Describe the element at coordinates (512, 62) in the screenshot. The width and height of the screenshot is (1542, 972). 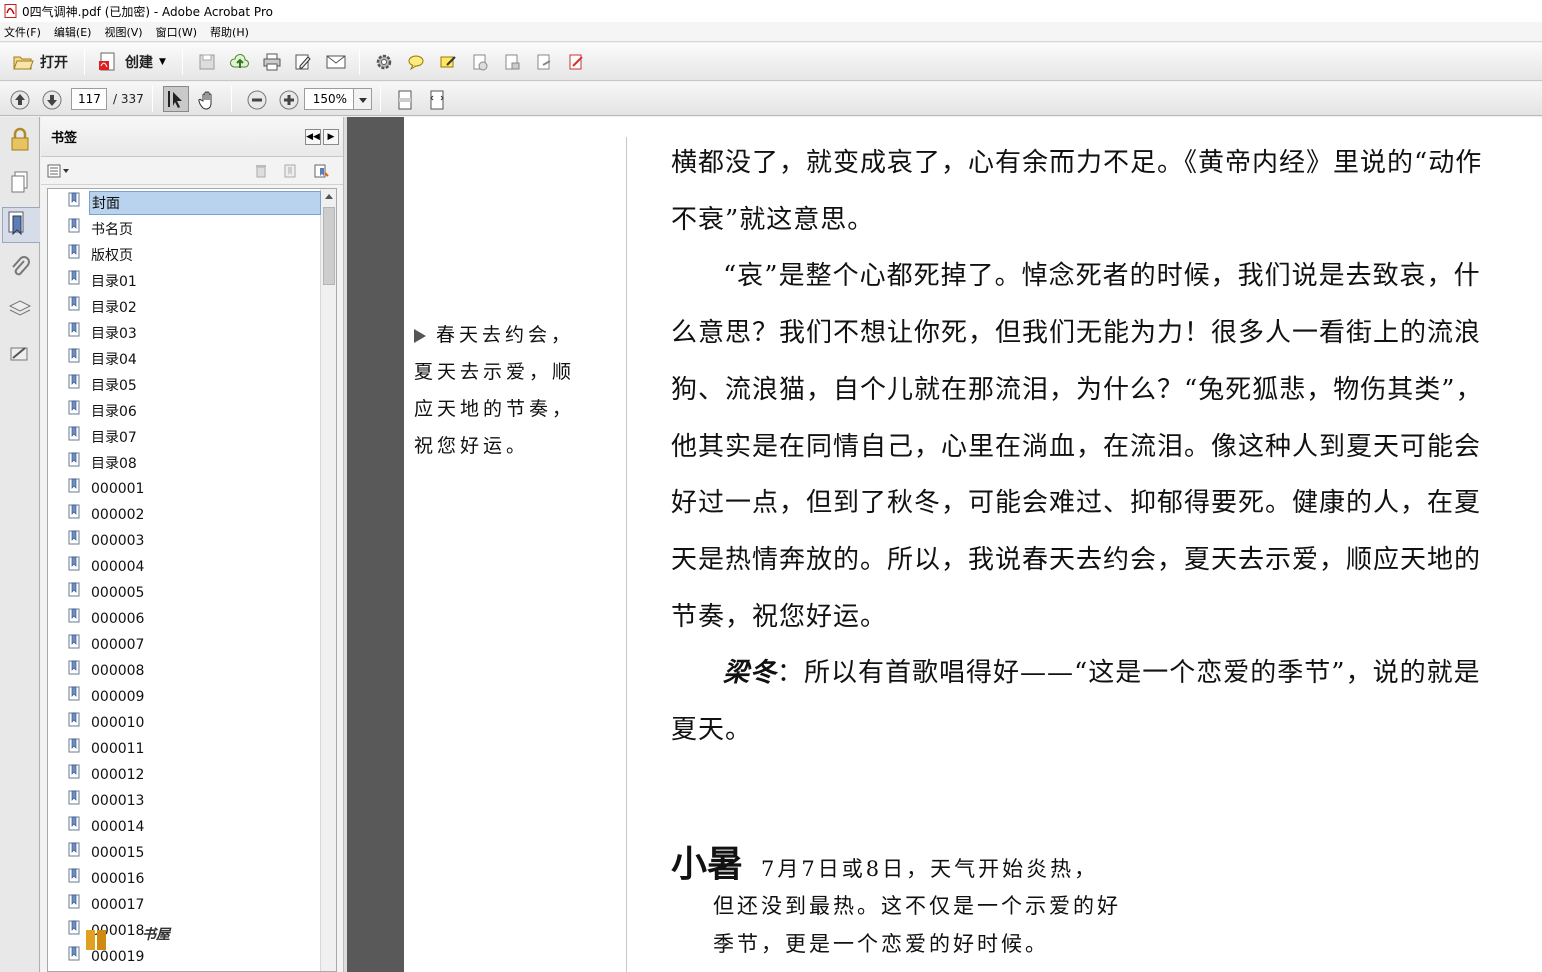
I see `secure-document-icon` at that location.